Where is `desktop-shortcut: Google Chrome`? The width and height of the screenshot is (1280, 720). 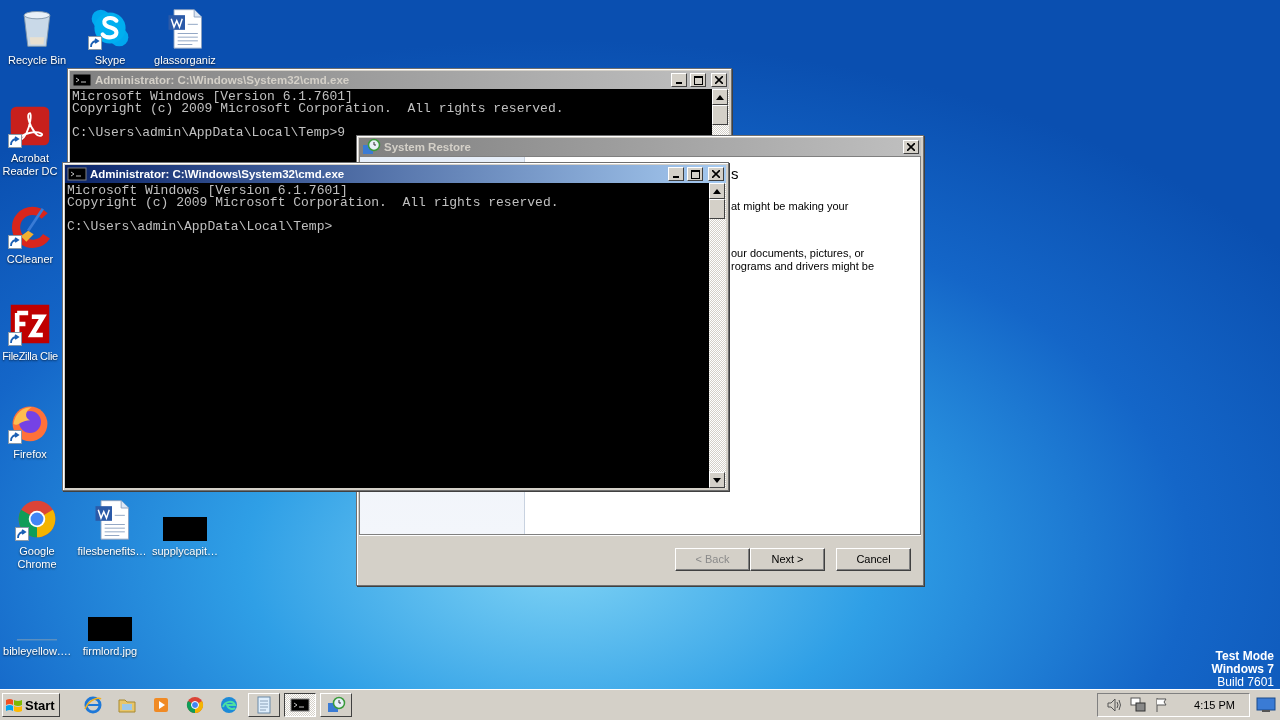
desktop-shortcut: Google Chrome is located at coordinates (37, 534).